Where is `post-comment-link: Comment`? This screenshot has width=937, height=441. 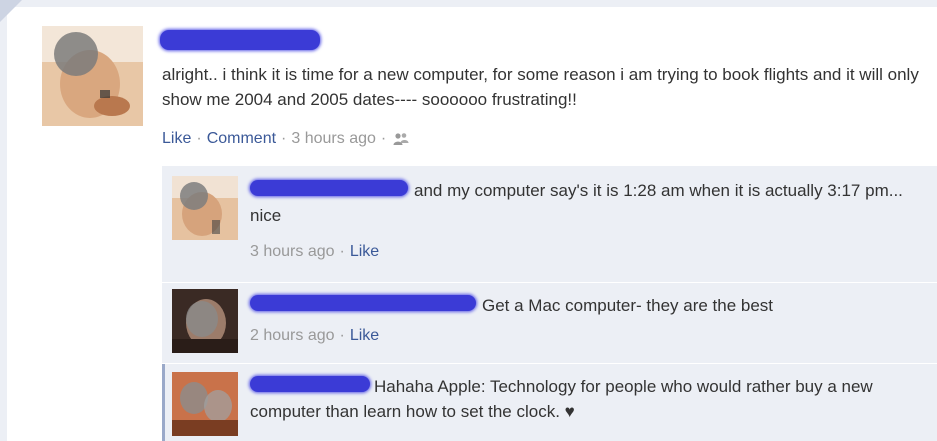
post-comment-link: Comment is located at coordinates (241, 138).